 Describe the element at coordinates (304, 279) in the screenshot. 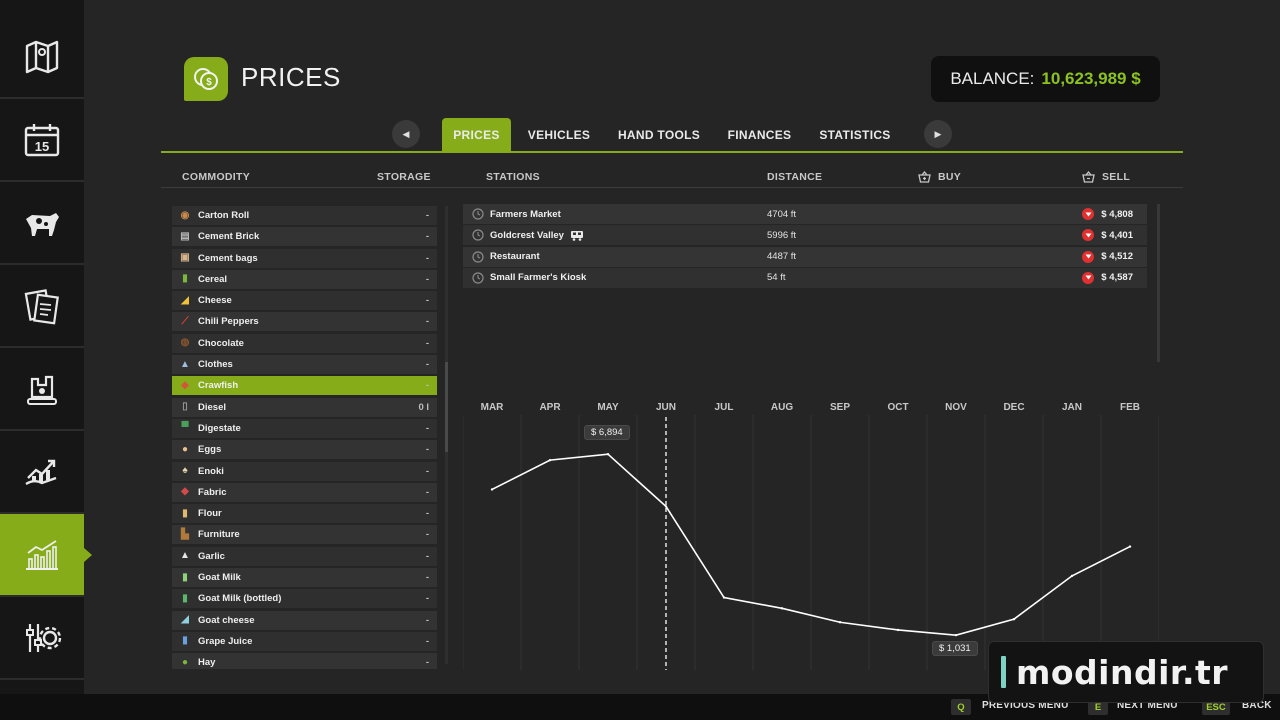

I see `commodity-row: ▮ Cereal -` at that location.